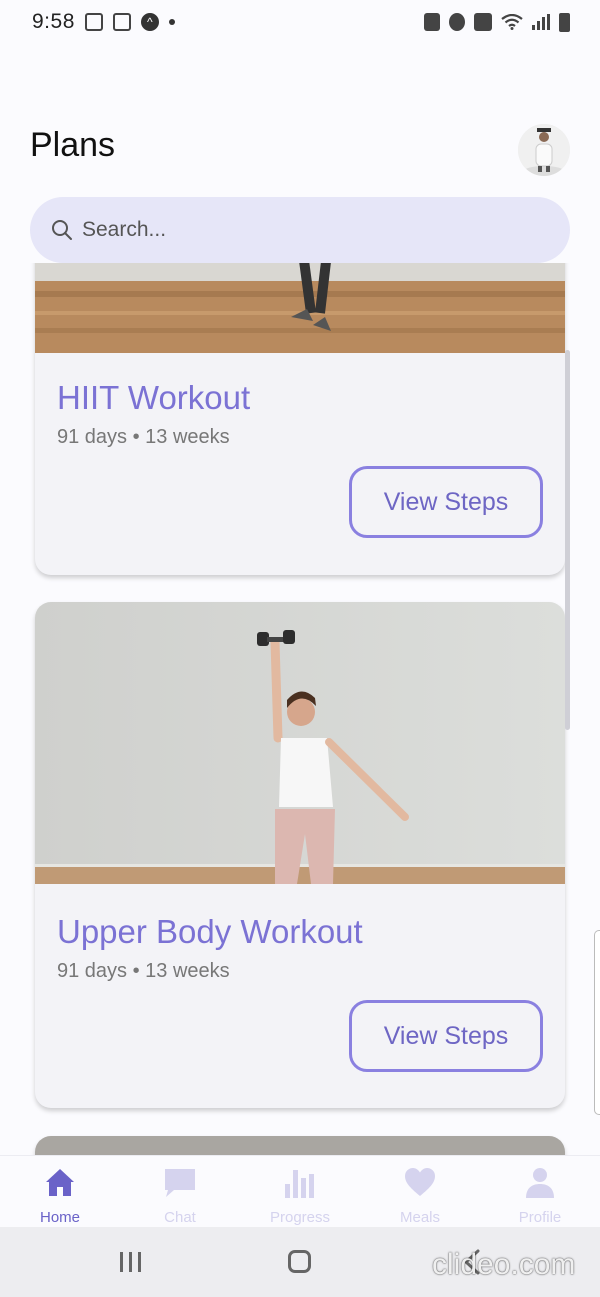 This screenshot has width=600, height=1297. What do you see at coordinates (59, 1217) in the screenshot?
I see `nav-label: Home` at bounding box center [59, 1217].